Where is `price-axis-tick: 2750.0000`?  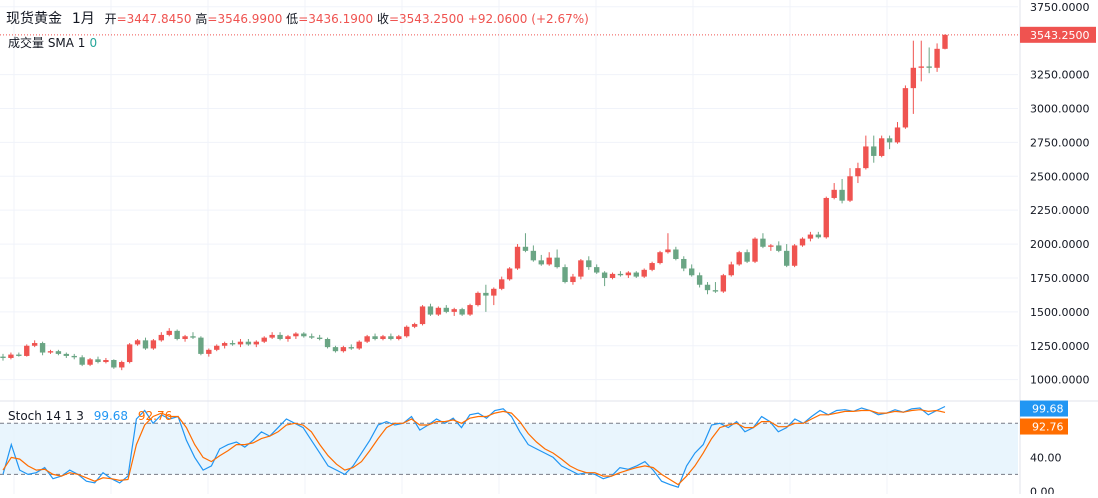
price-axis-tick: 2750.0000 is located at coordinates (1060, 142).